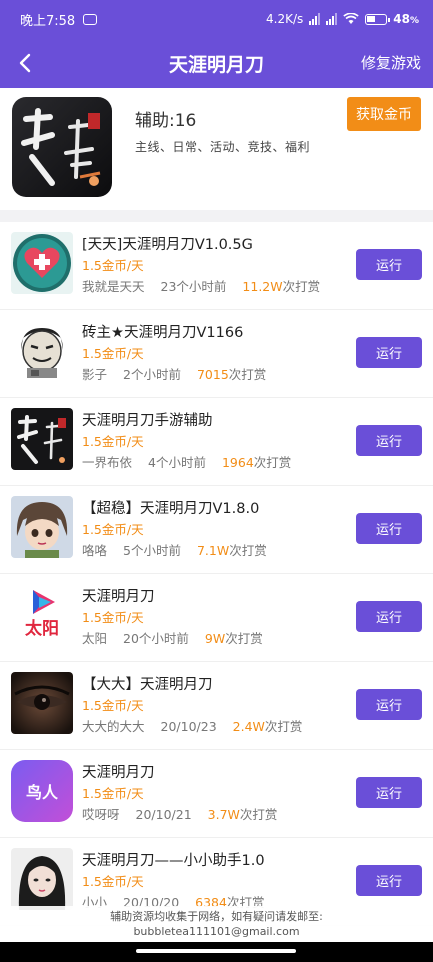  Describe the element at coordinates (95, 550) in the screenshot. I see `item-author: 咯咯` at that location.